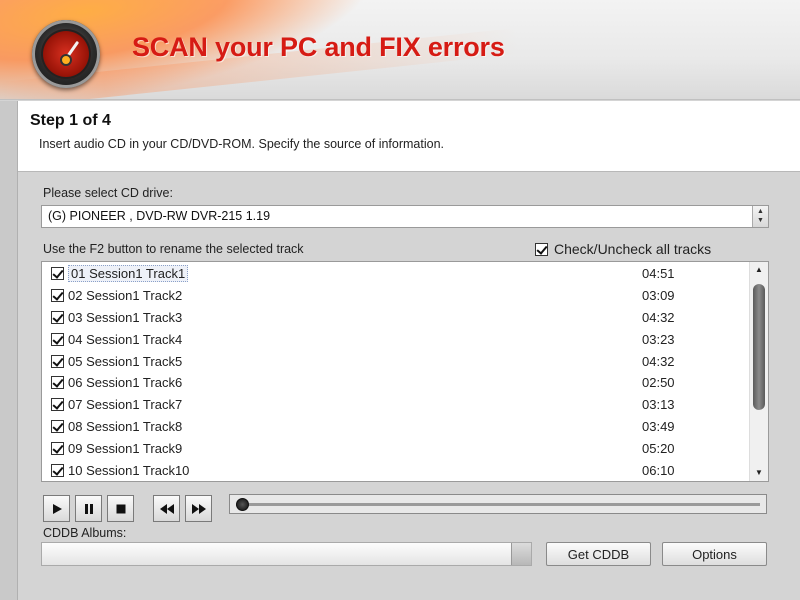 The width and height of the screenshot is (800, 600). I want to click on track-name: 02 Session1 Track2, so click(125, 296).